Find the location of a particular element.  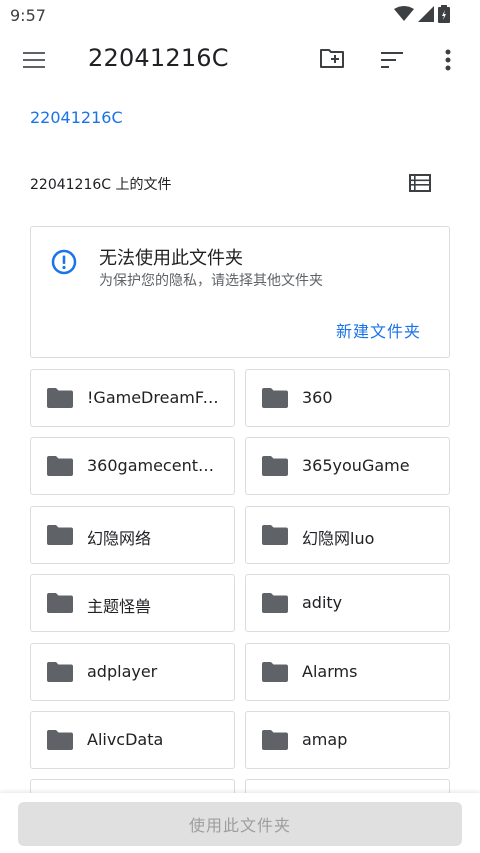

battery-icon is located at coordinates (444, 14).